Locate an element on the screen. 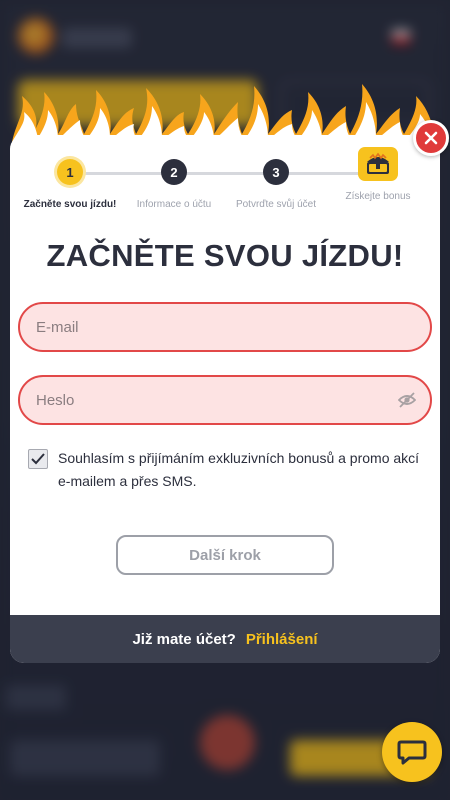  modal-footer: Již mate účet? Přihlášení is located at coordinates (225, 639).